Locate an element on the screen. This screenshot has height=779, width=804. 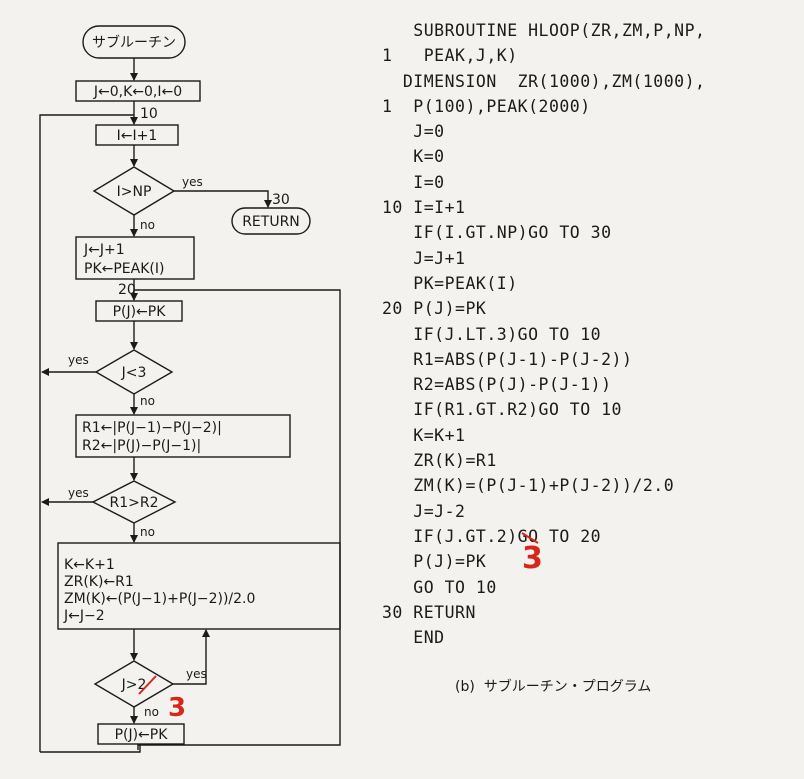
code-line: IF(I.GT.NP)GO TO 30 is located at coordinates (497, 233).